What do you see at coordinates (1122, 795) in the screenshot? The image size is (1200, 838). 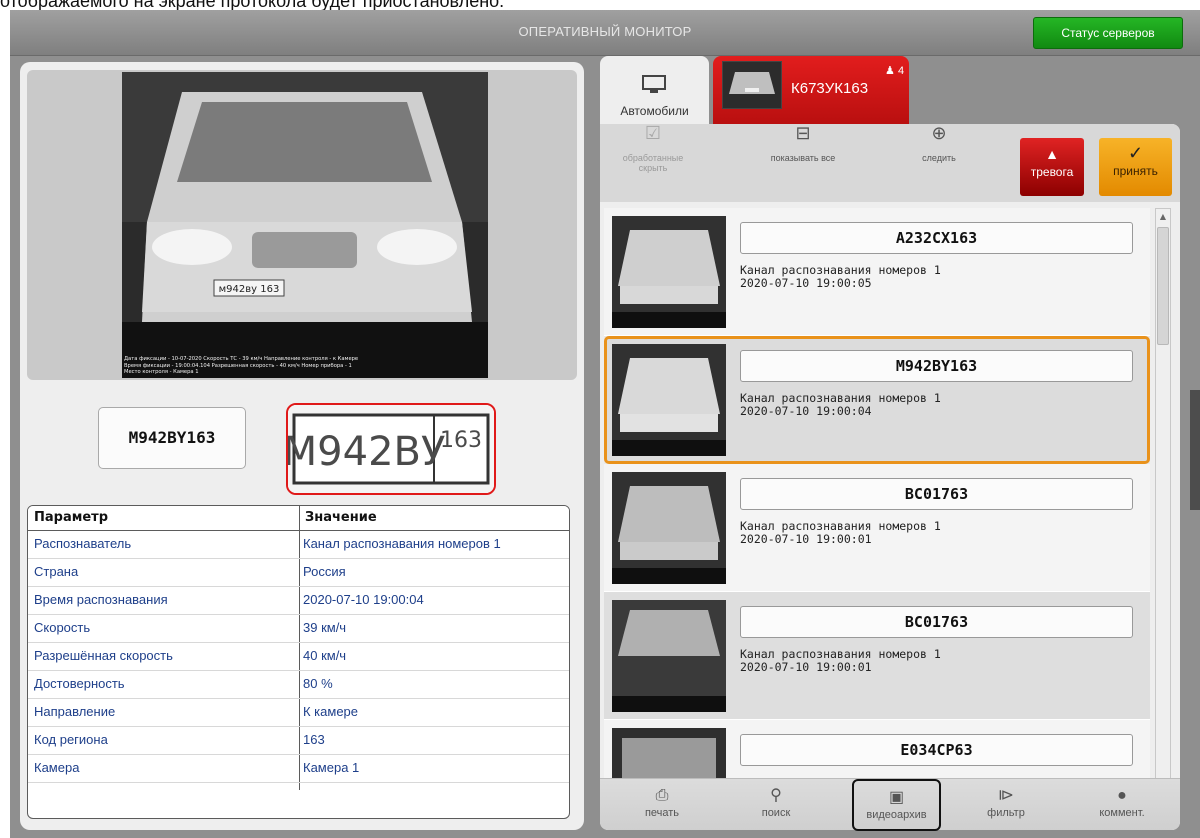 I see `comment-icon: ●` at bounding box center [1122, 795].